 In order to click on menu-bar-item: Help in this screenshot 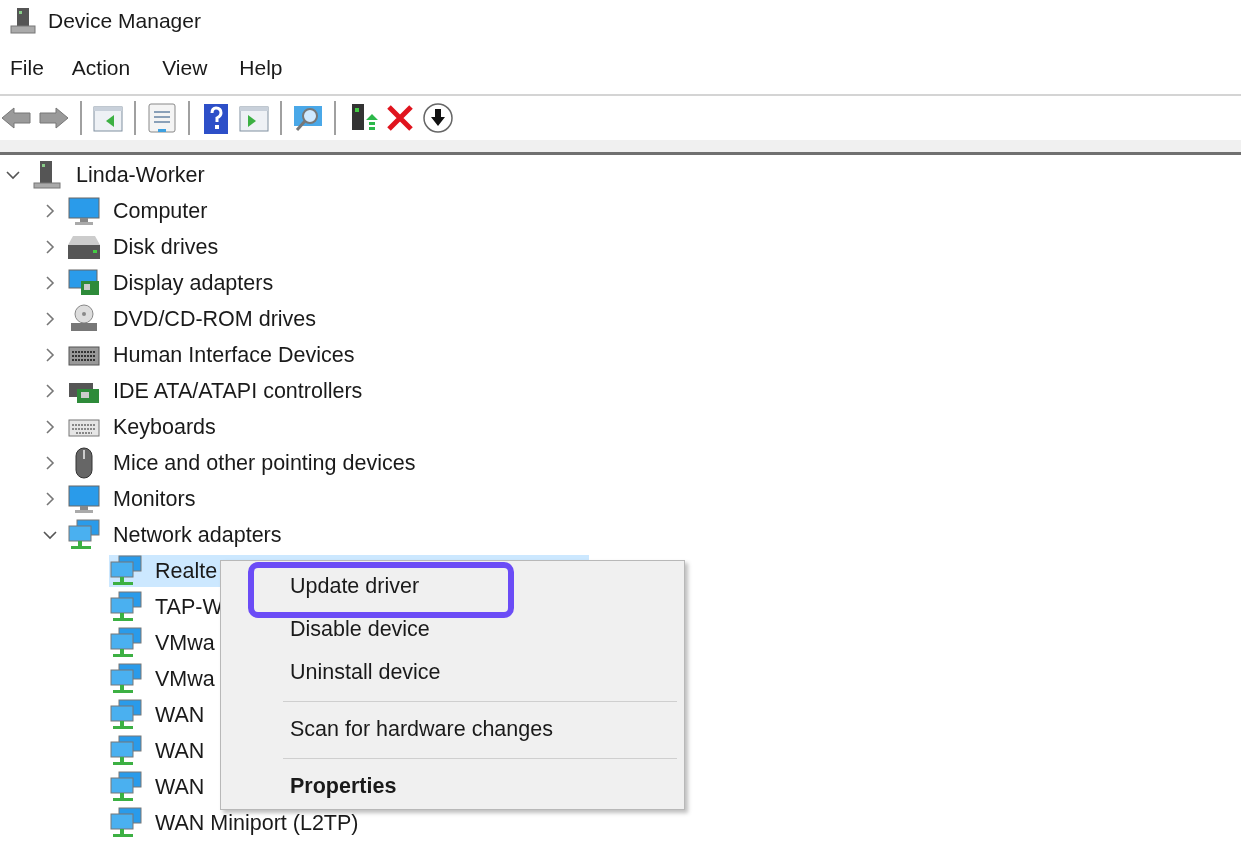, I will do `click(261, 68)`.